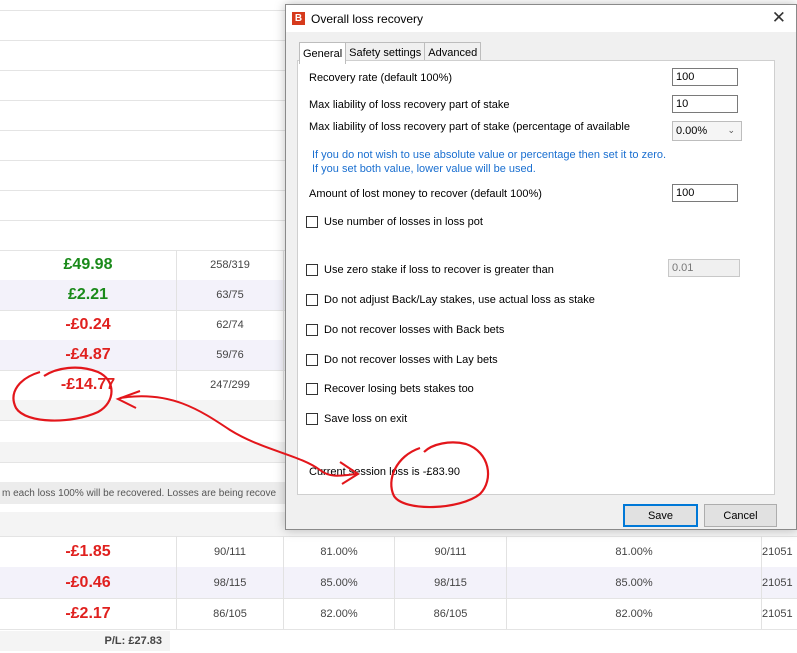 The image size is (797, 653). I want to click on pl-value: -£14.77, so click(88, 384).